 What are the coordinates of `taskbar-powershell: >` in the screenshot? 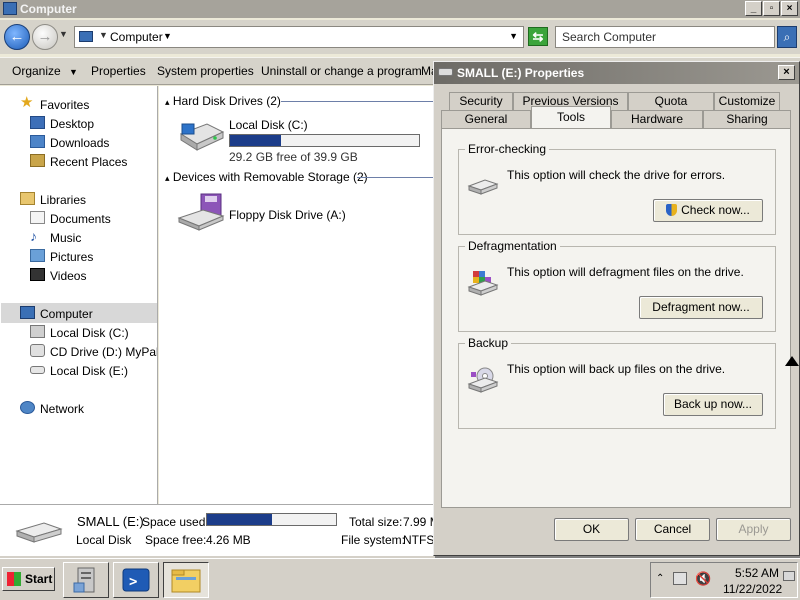 It's located at (136, 580).